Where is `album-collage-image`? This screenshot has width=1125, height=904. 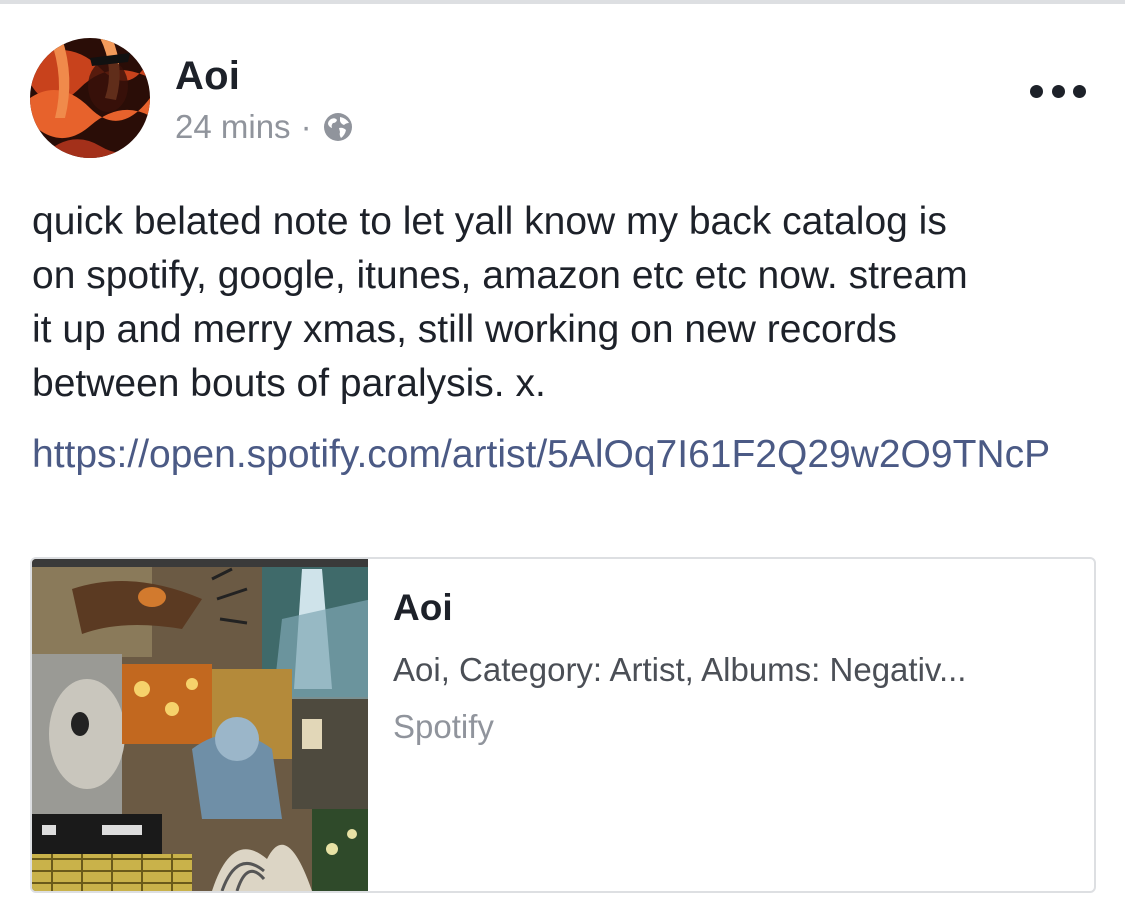 album-collage-image is located at coordinates (200, 725).